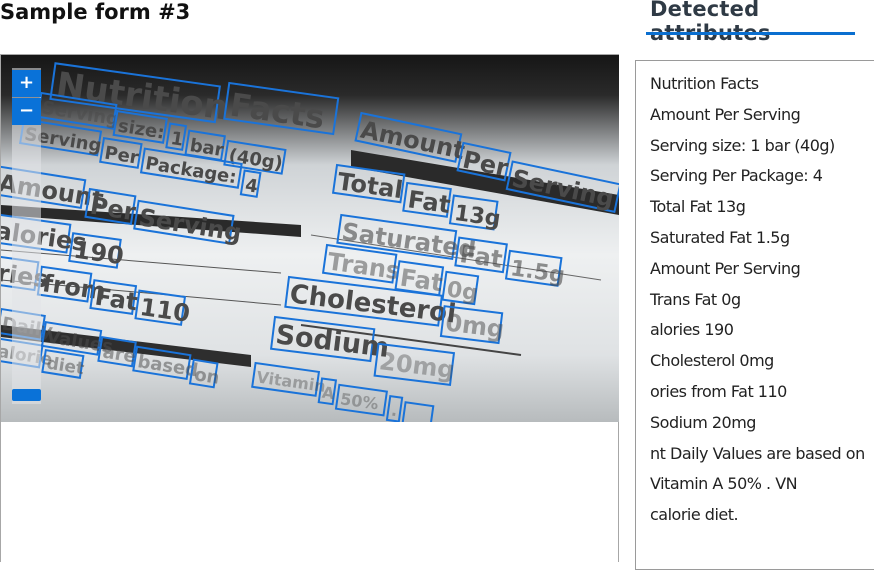 Image resolution: width=874 pixels, height=570 pixels. What do you see at coordinates (394, 410) in the screenshot?
I see `word-text: .` at bounding box center [394, 410].